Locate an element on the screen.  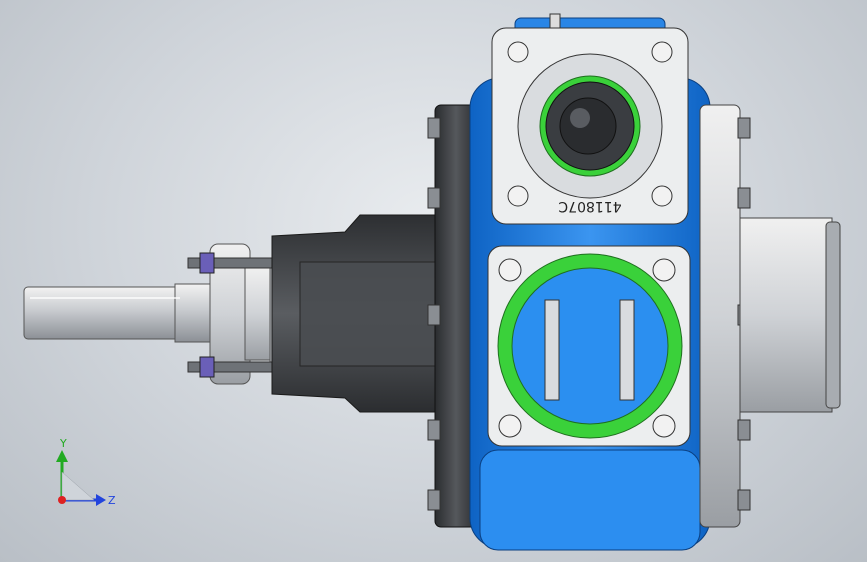
z-axis-label: Z is located at coordinates (112, 500).